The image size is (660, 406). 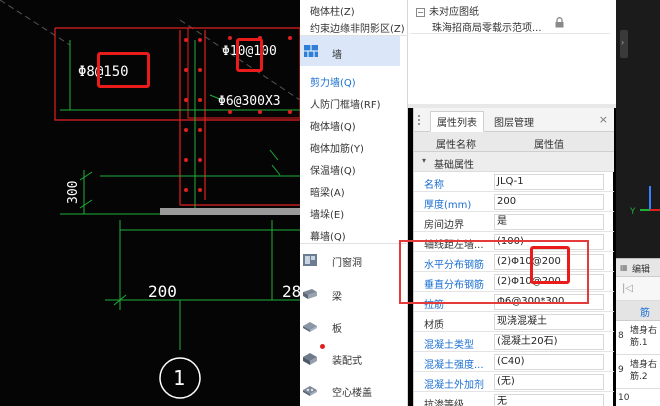 I want to click on property-row: 混凝土外加剂 (无), so click(x=514, y=382).